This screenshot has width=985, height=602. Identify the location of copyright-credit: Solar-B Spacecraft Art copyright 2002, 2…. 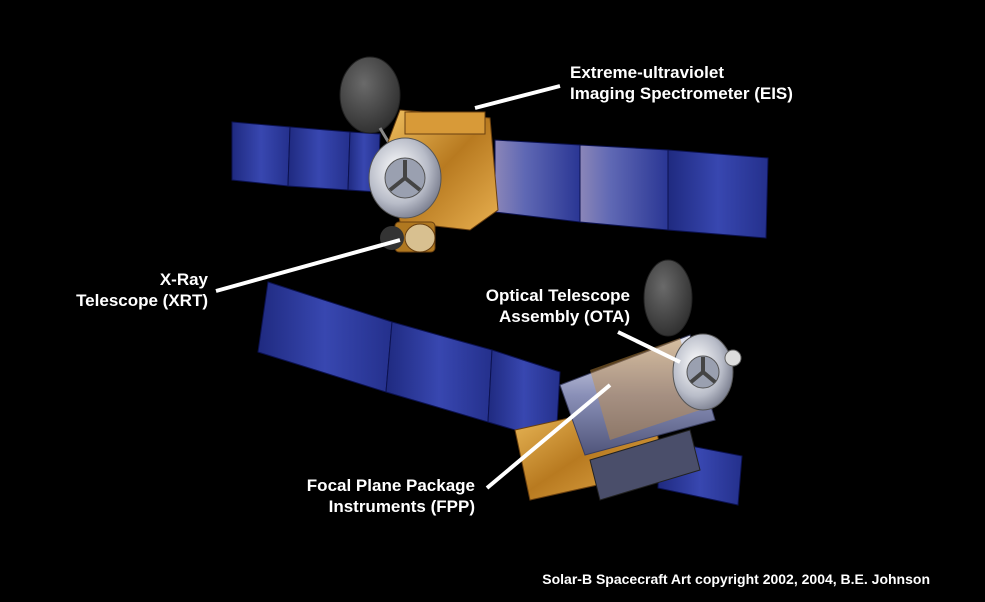
(736, 579).